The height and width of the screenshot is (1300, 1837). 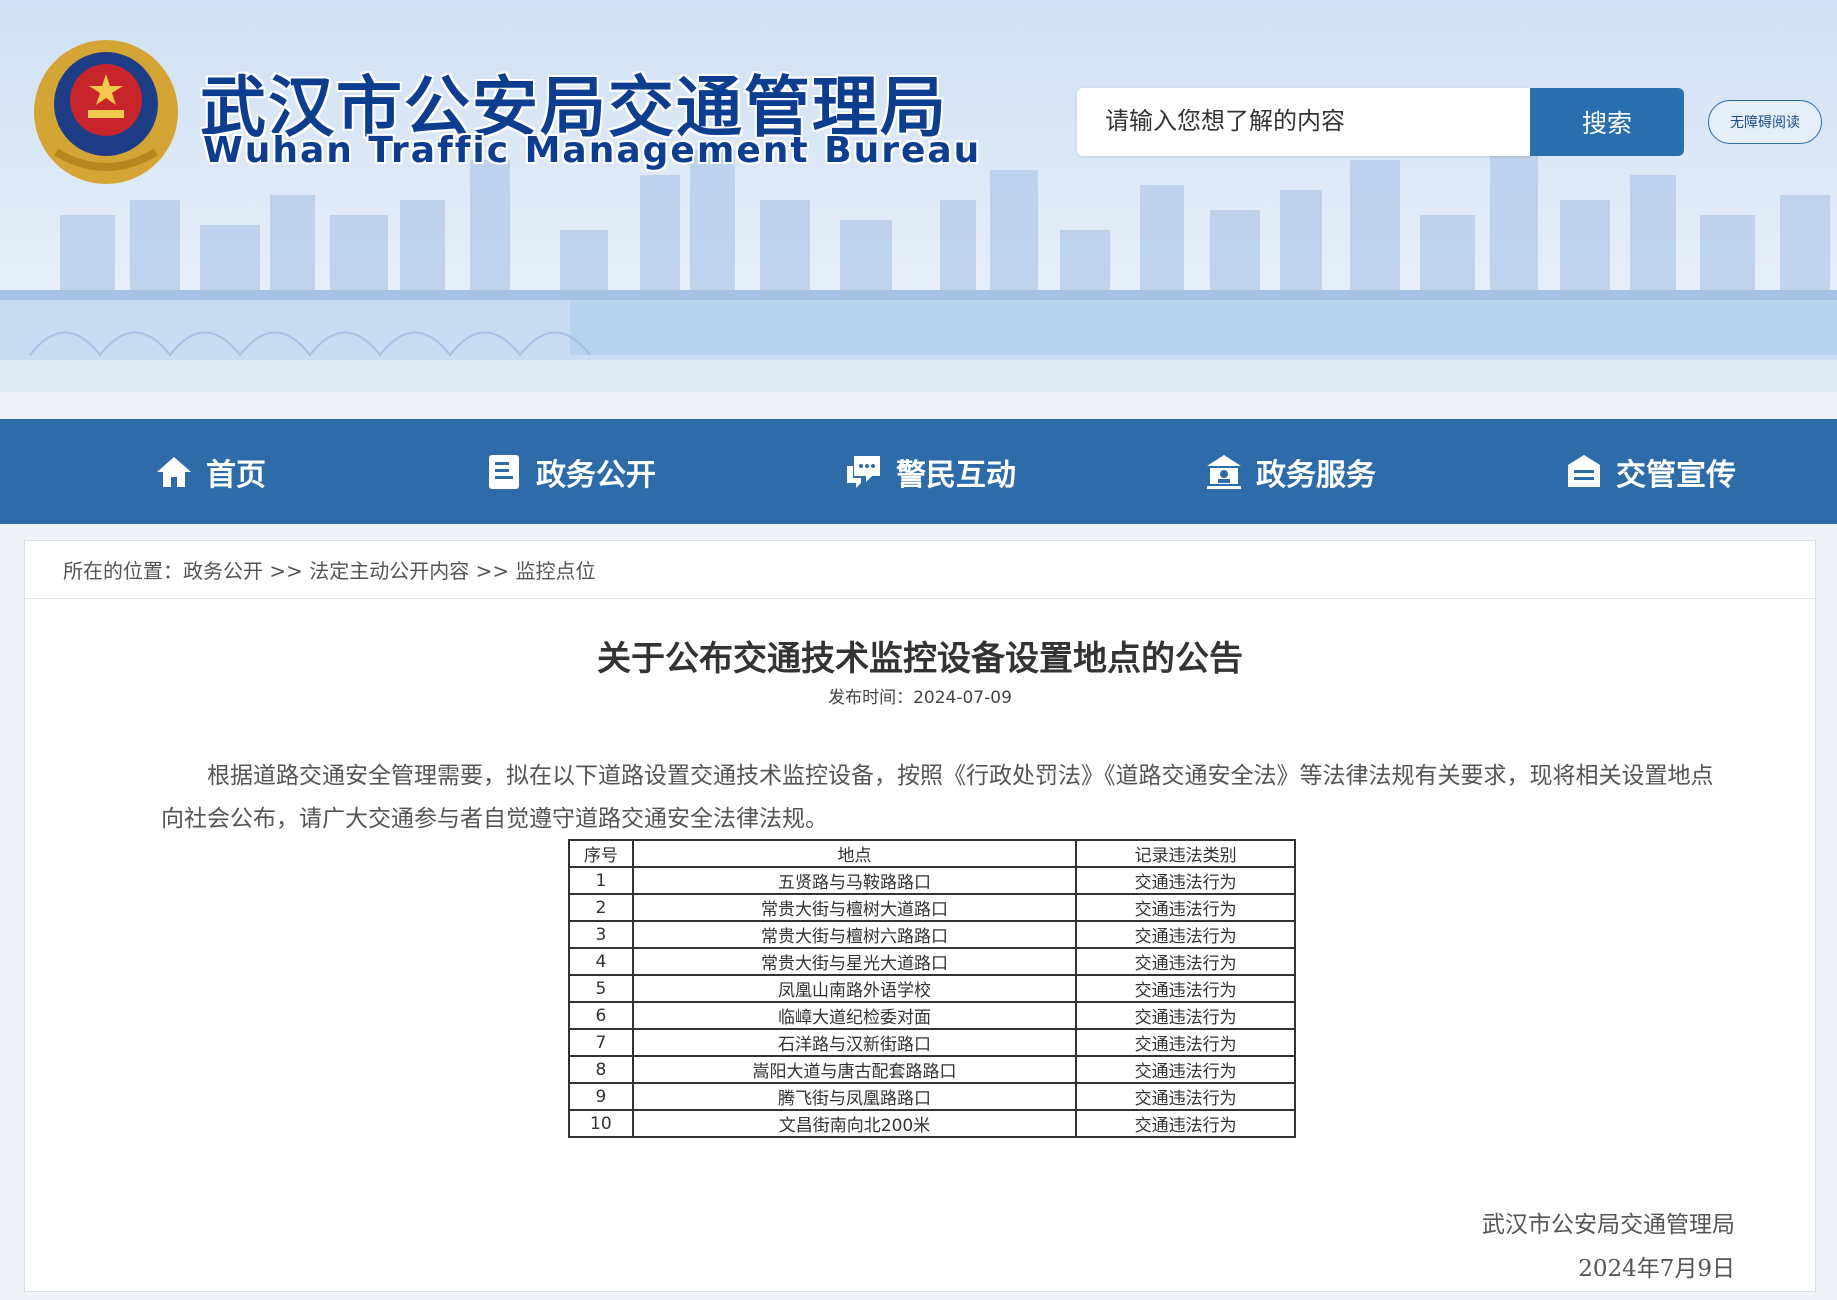 I want to click on table-cell: 常贵大街与檀树六路路口, so click(x=854, y=934).